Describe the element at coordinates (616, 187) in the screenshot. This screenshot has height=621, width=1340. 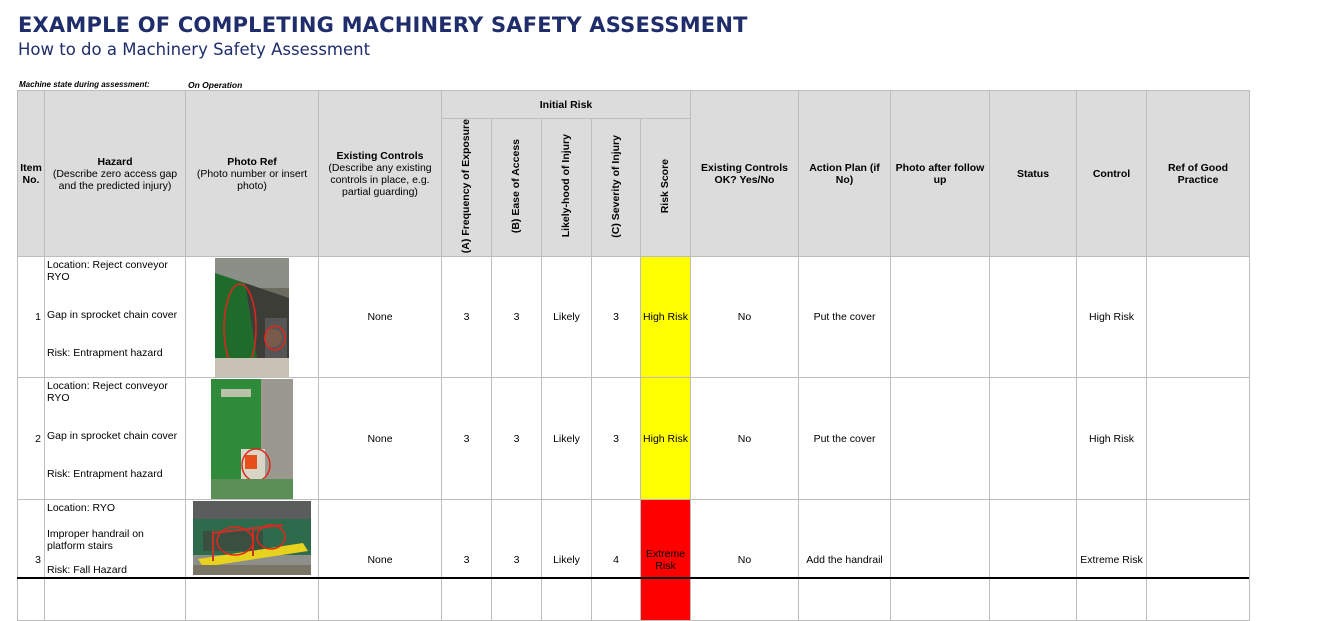
I see `col-severity: (C) Severity of Injury` at that location.